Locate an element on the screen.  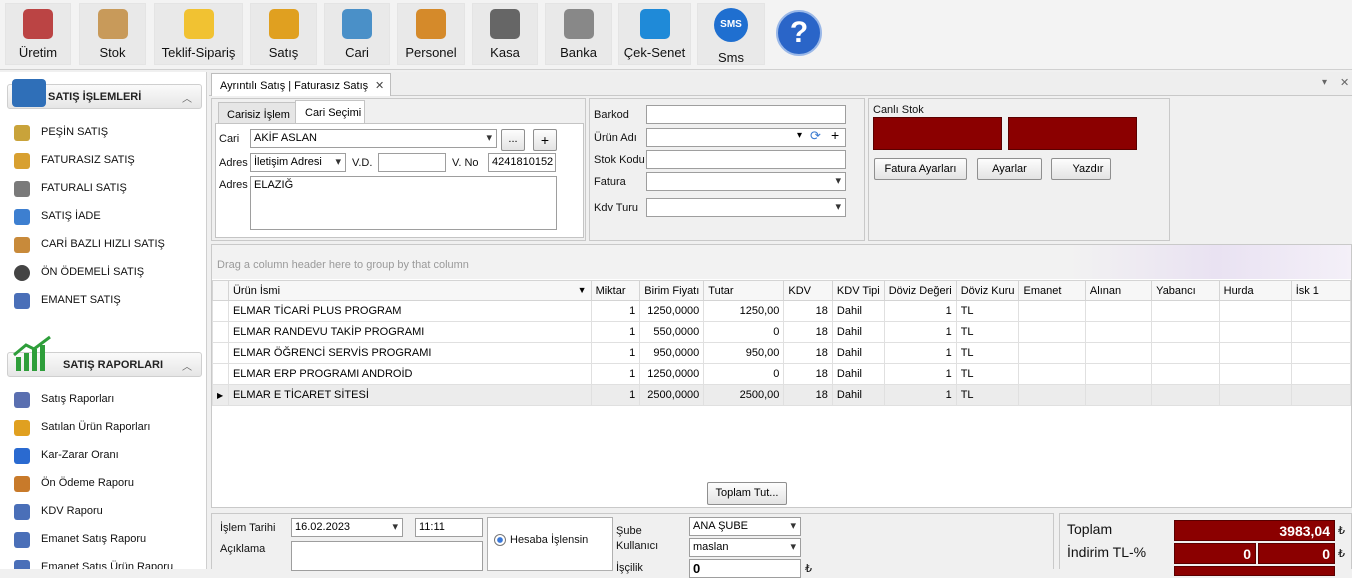
cell-tutar: 1250,00 is located at coordinates (744, 311).